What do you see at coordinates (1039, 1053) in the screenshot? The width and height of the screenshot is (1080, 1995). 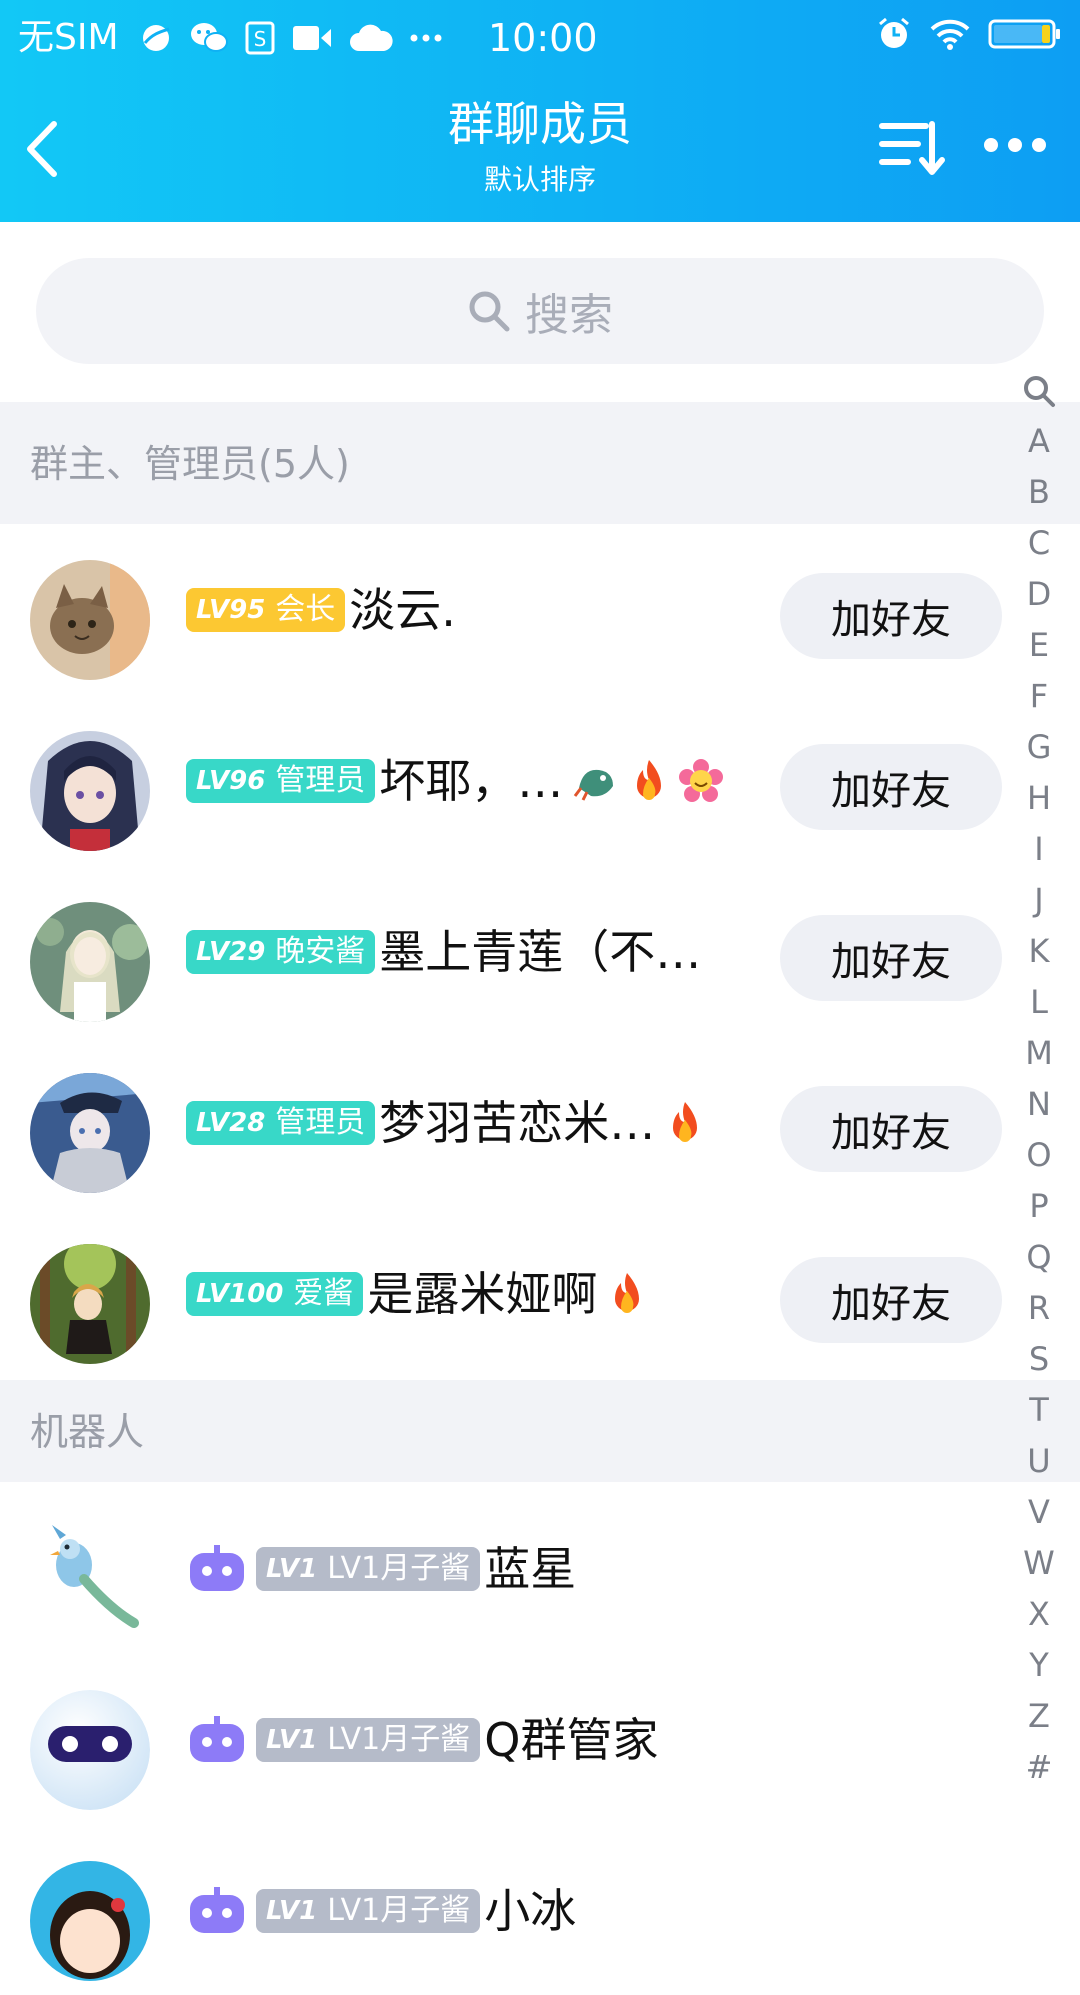 I see `index-letter: M` at bounding box center [1039, 1053].